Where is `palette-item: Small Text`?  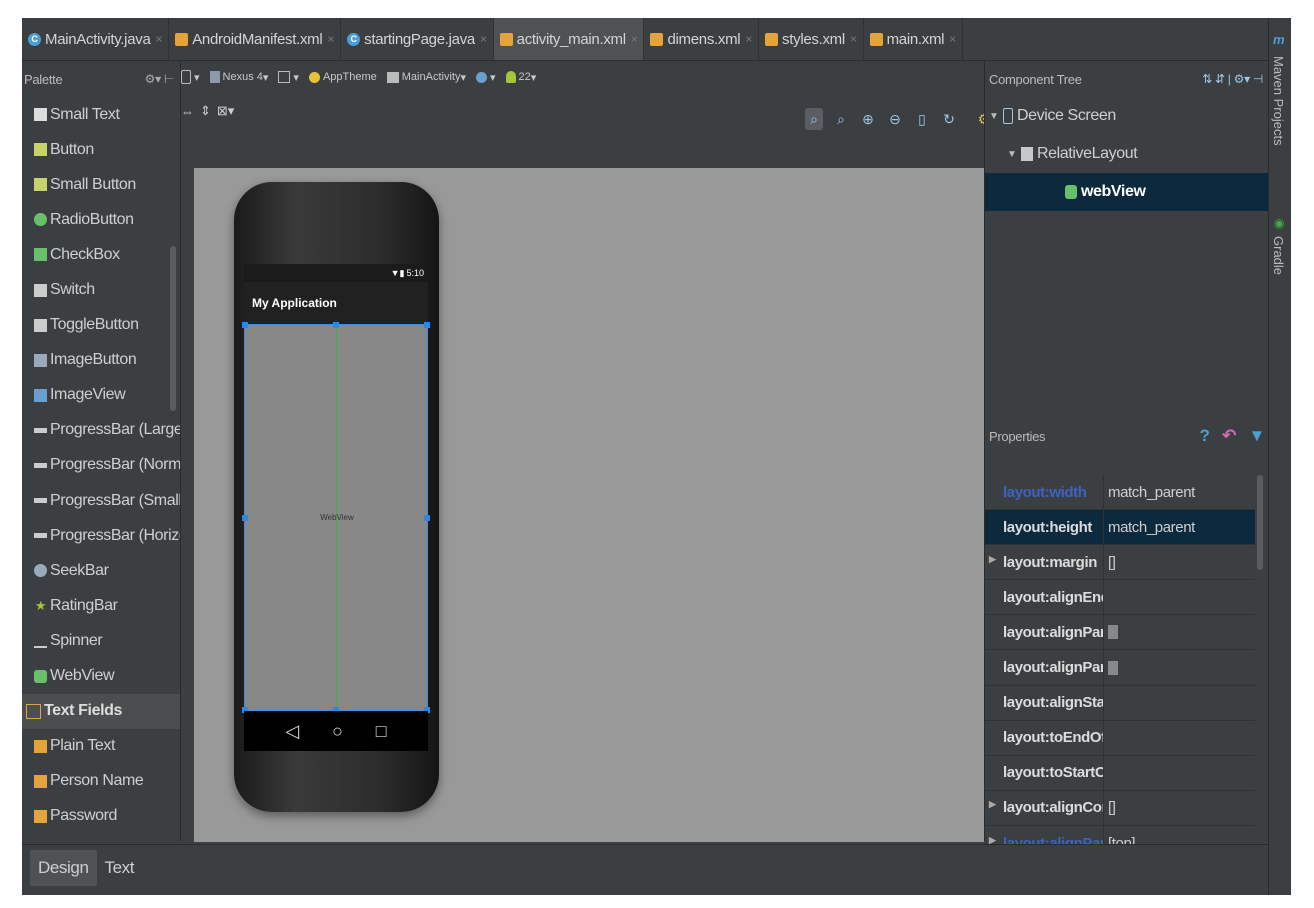 palette-item: Small Text is located at coordinates (101, 114).